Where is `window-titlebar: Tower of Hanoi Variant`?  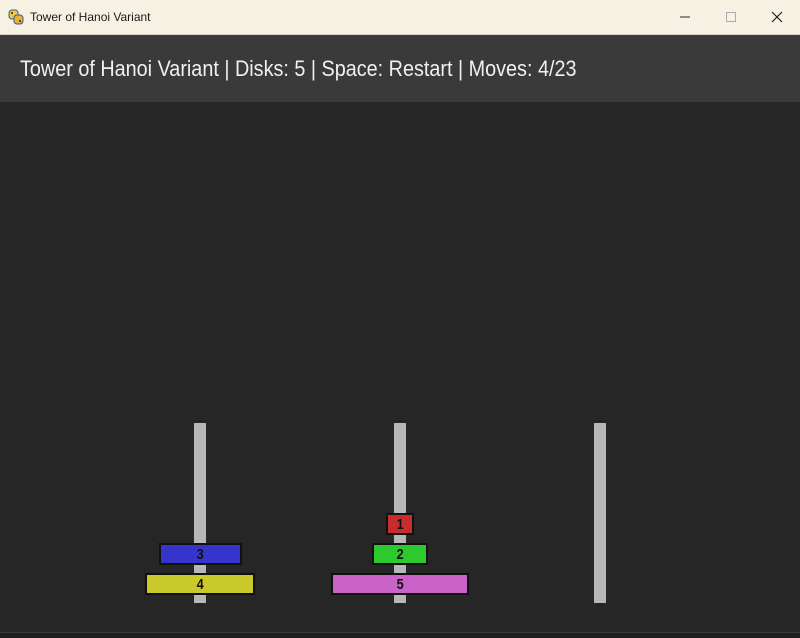
window-titlebar: Tower of Hanoi Variant is located at coordinates (400, 17).